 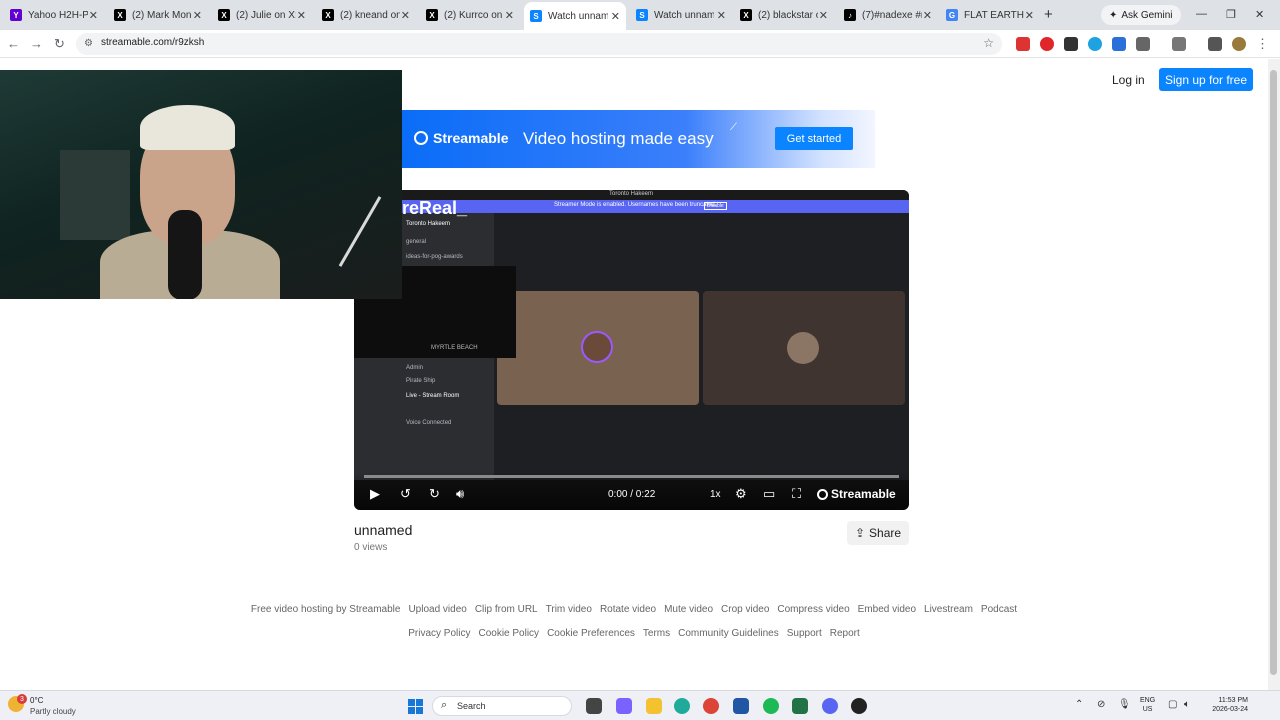 What do you see at coordinates (262, 15) in the screenshot?
I see `tab-x-2: X (2) Julie on X: "S ✕` at bounding box center [262, 15].